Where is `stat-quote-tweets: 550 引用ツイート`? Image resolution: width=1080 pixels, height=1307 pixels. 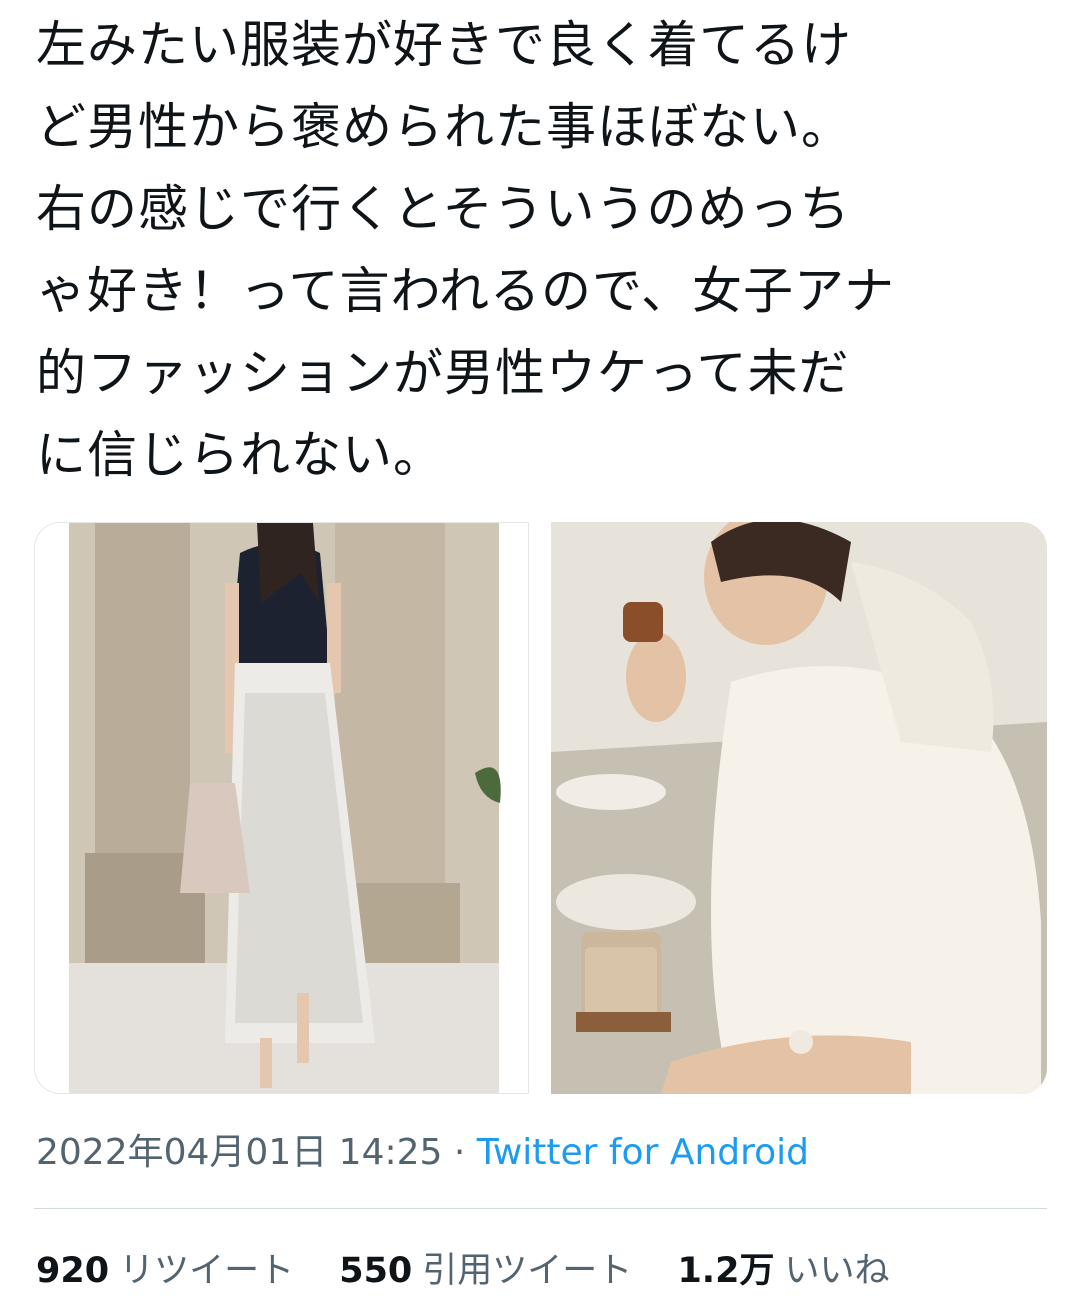 stat-quote-tweets: 550 引用ツイート is located at coordinates (485, 1271).